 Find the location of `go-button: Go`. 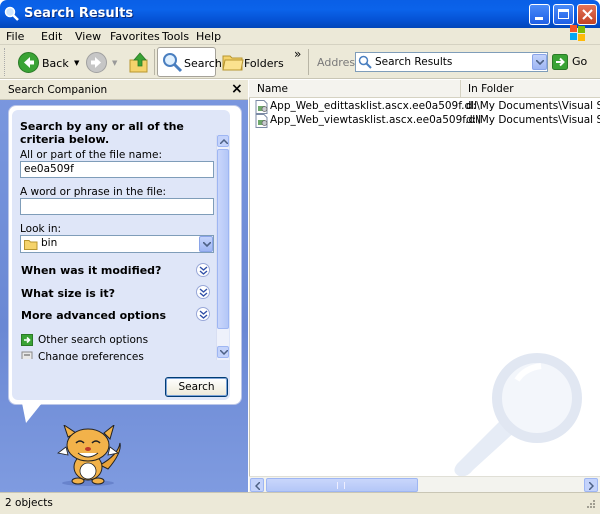

go-button: Go is located at coordinates (575, 63).